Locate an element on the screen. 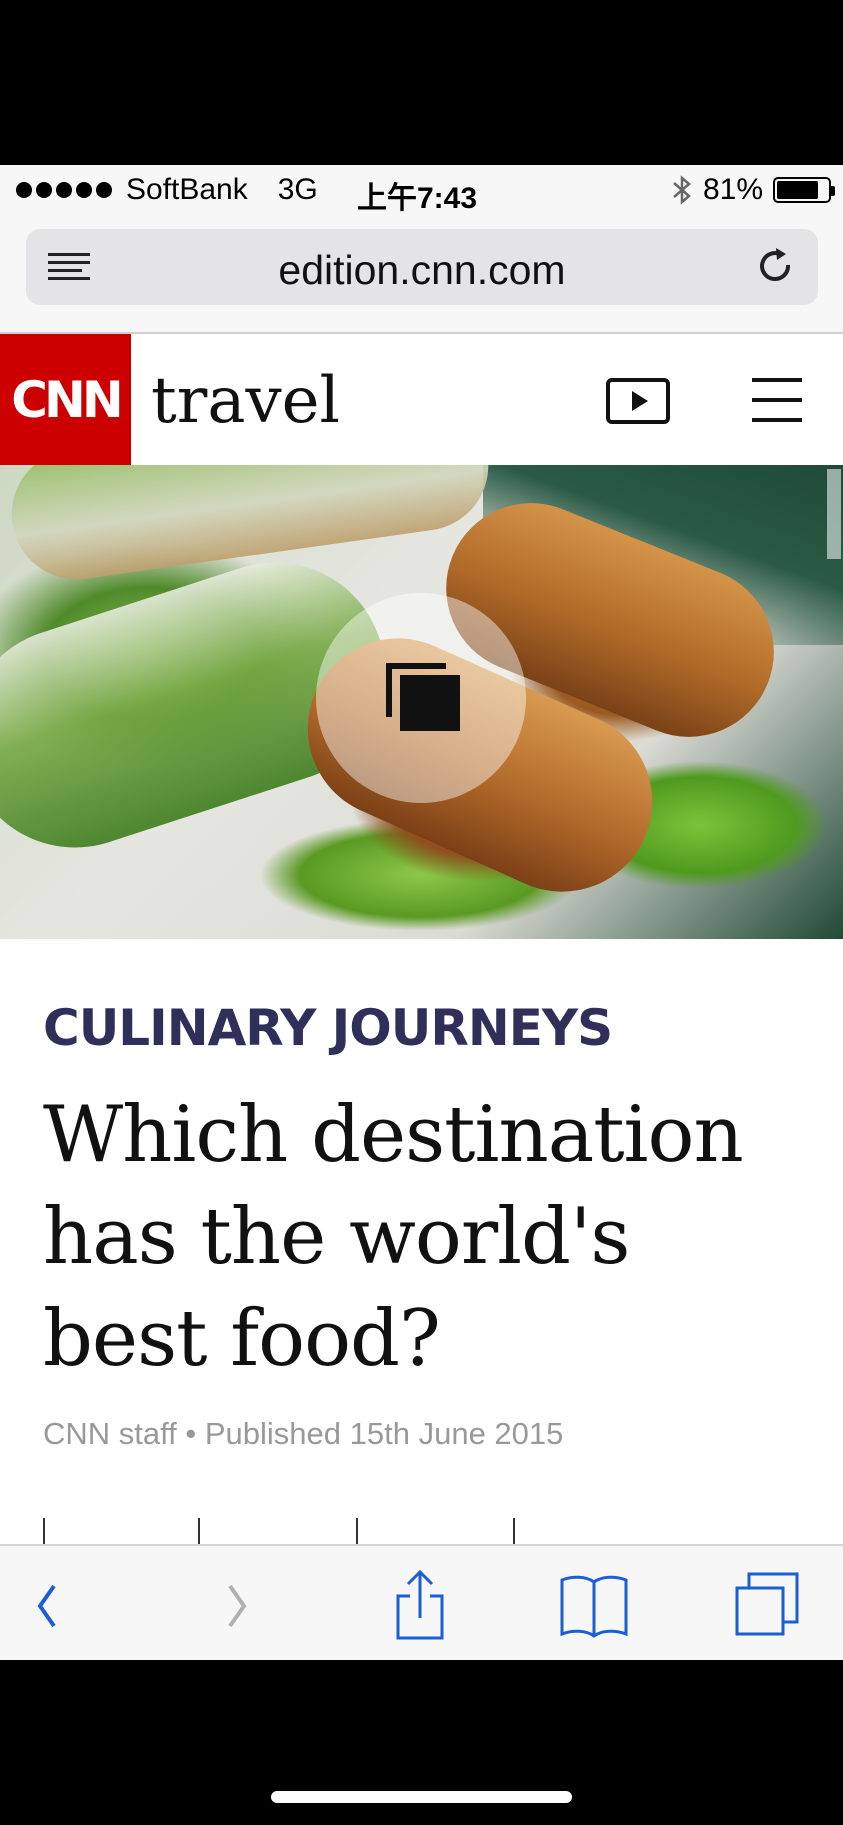 The height and width of the screenshot is (1825, 843). bluetooth-icon is located at coordinates (682, 190).